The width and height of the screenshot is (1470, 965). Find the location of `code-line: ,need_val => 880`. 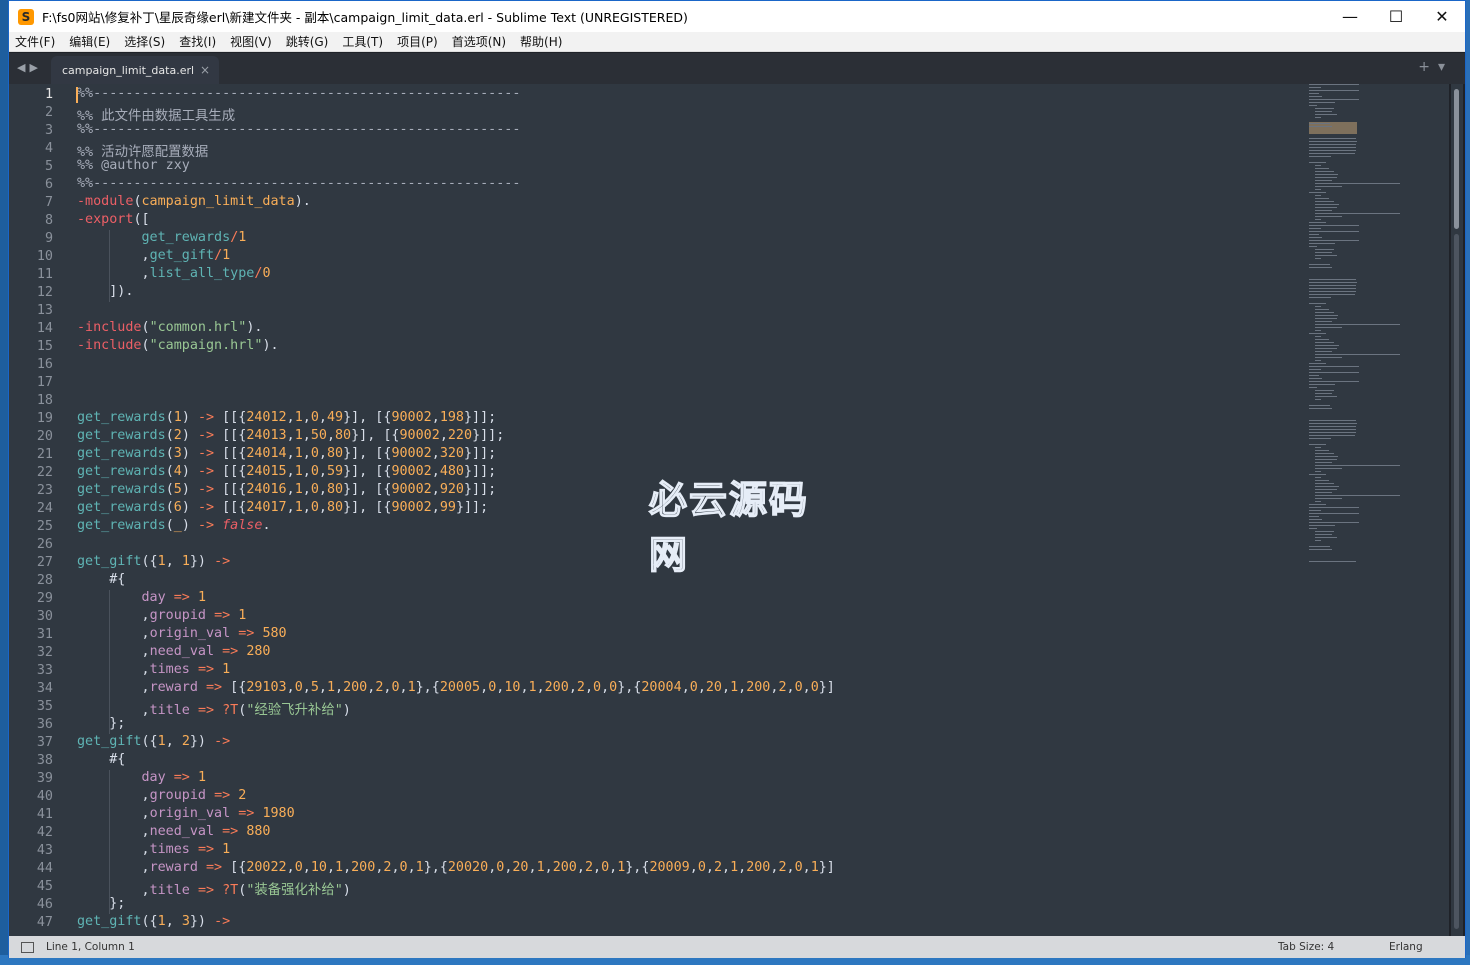

code-line: ,need_val => 880 is located at coordinates (173, 833).